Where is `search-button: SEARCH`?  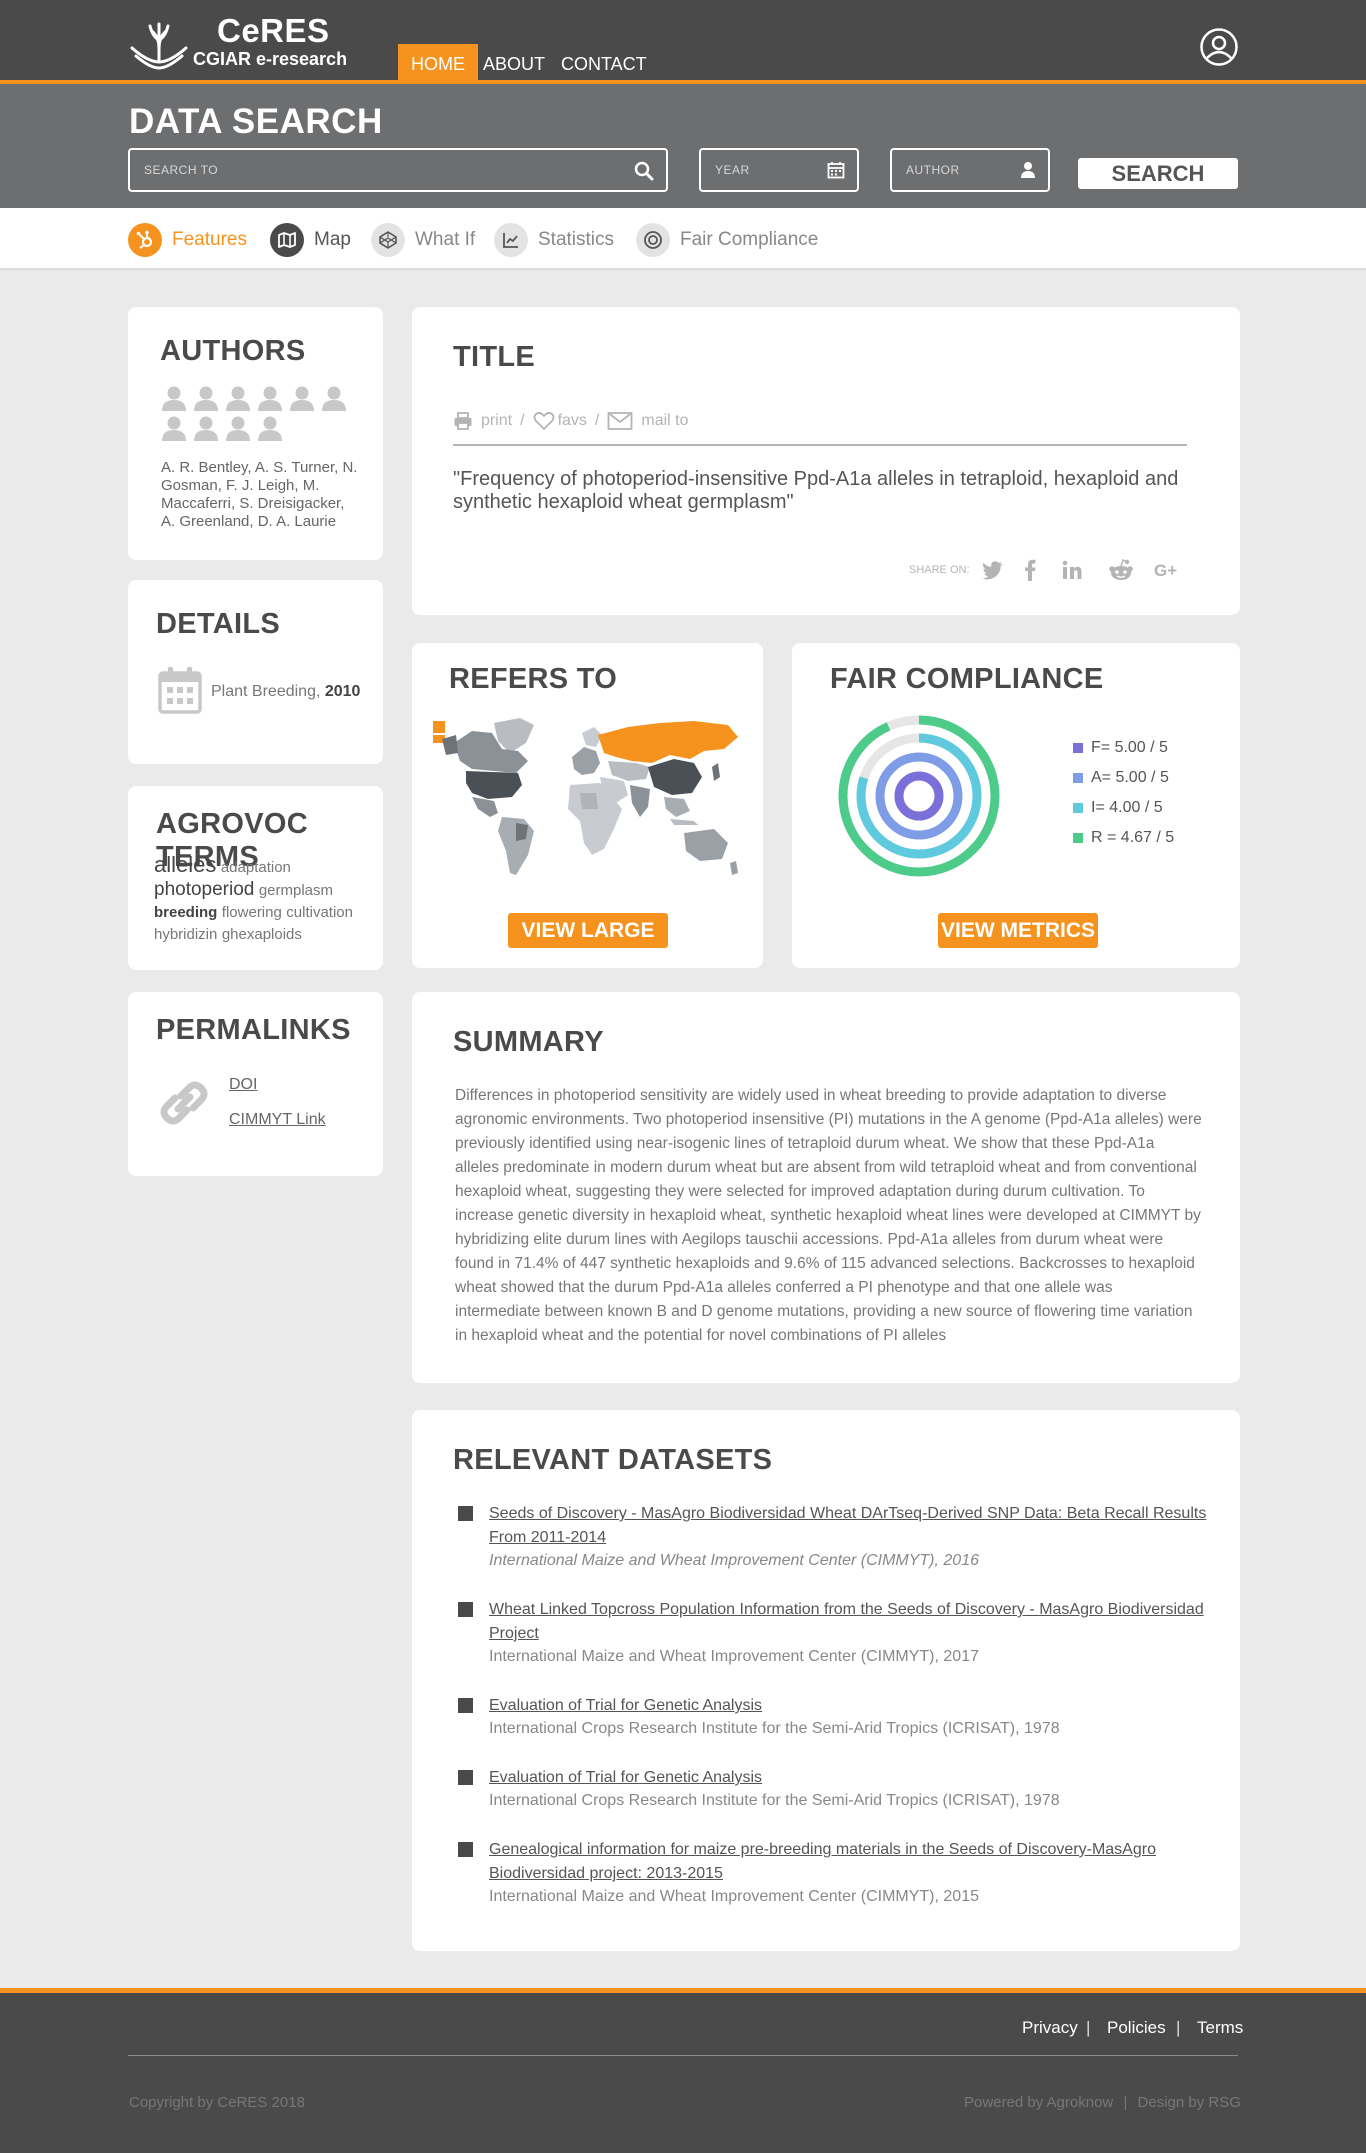
search-button: SEARCH is located at coordinates (1158, 173).